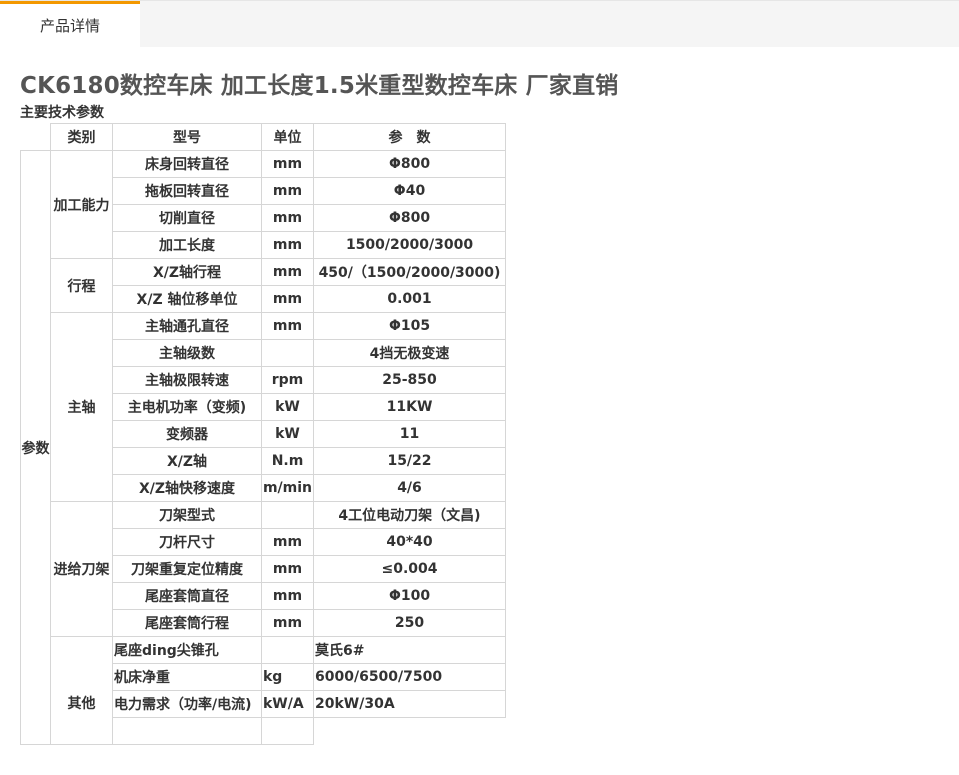 The height and width of the screenshot is (775, 959). Describe the element at coordinates (409, 623) in the screenshot. I see `row-value: 250` at that location.